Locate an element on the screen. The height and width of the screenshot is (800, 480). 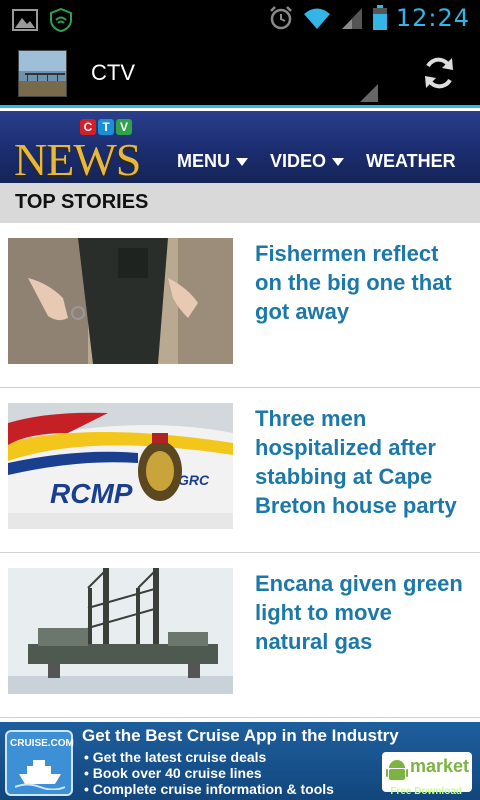
wifi-icon is located at coordinates (316, 18).